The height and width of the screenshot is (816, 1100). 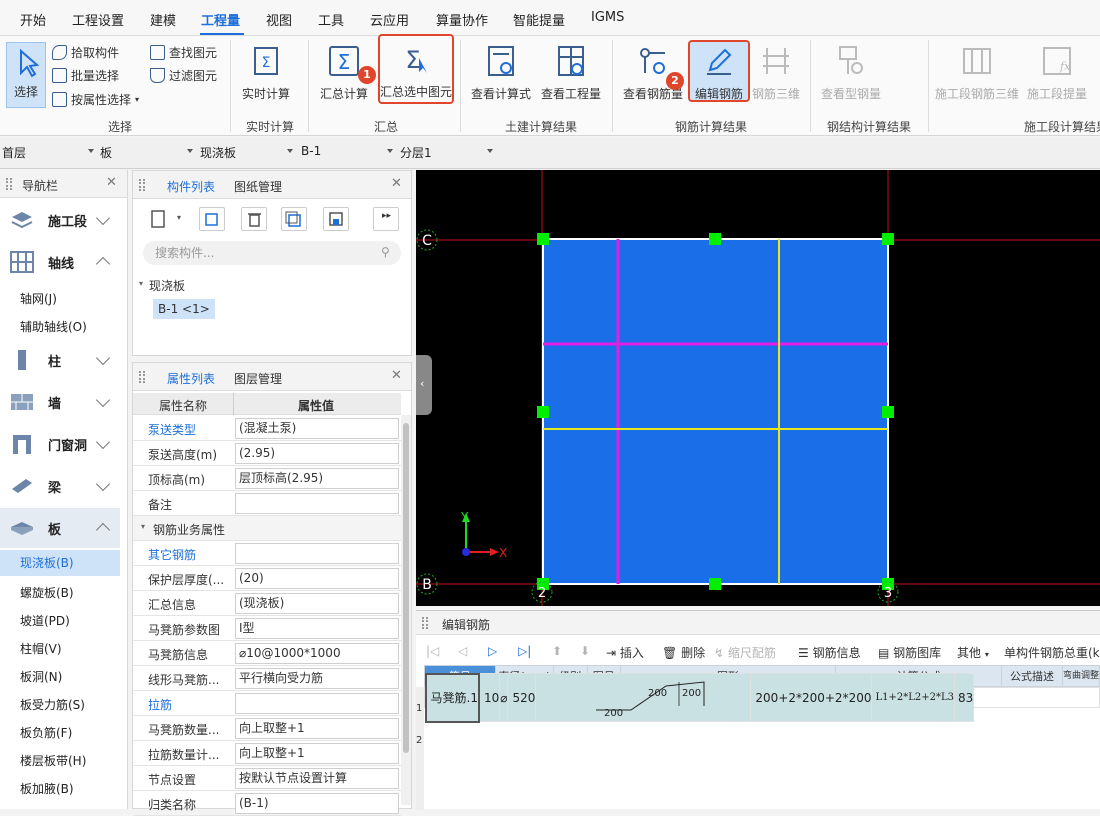 What do you see at coordinates (607, 17) in the screenshot?
I see `menu-igms: IGMS` at bounding box center [607, 17].